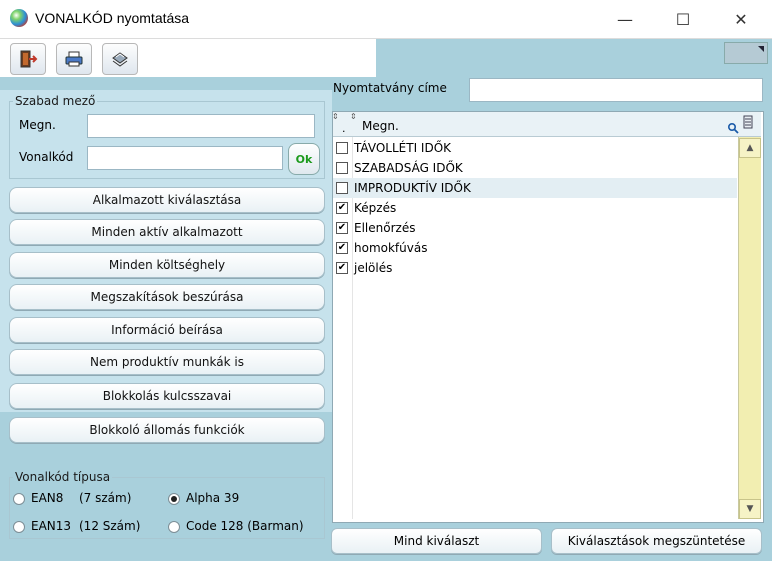 This screenshot has width=772, height=561. I want to click on corner-button, so click(746, 53).